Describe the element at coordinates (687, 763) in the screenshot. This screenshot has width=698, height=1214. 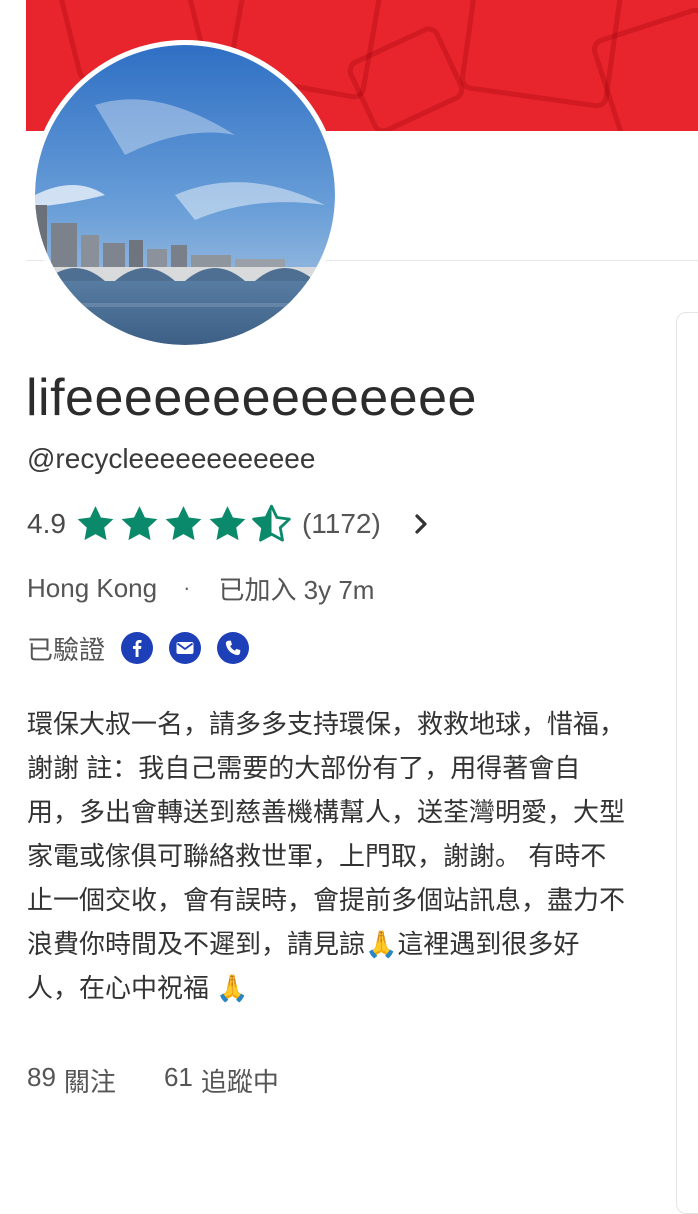
I see `side-panel-edge` at that location.